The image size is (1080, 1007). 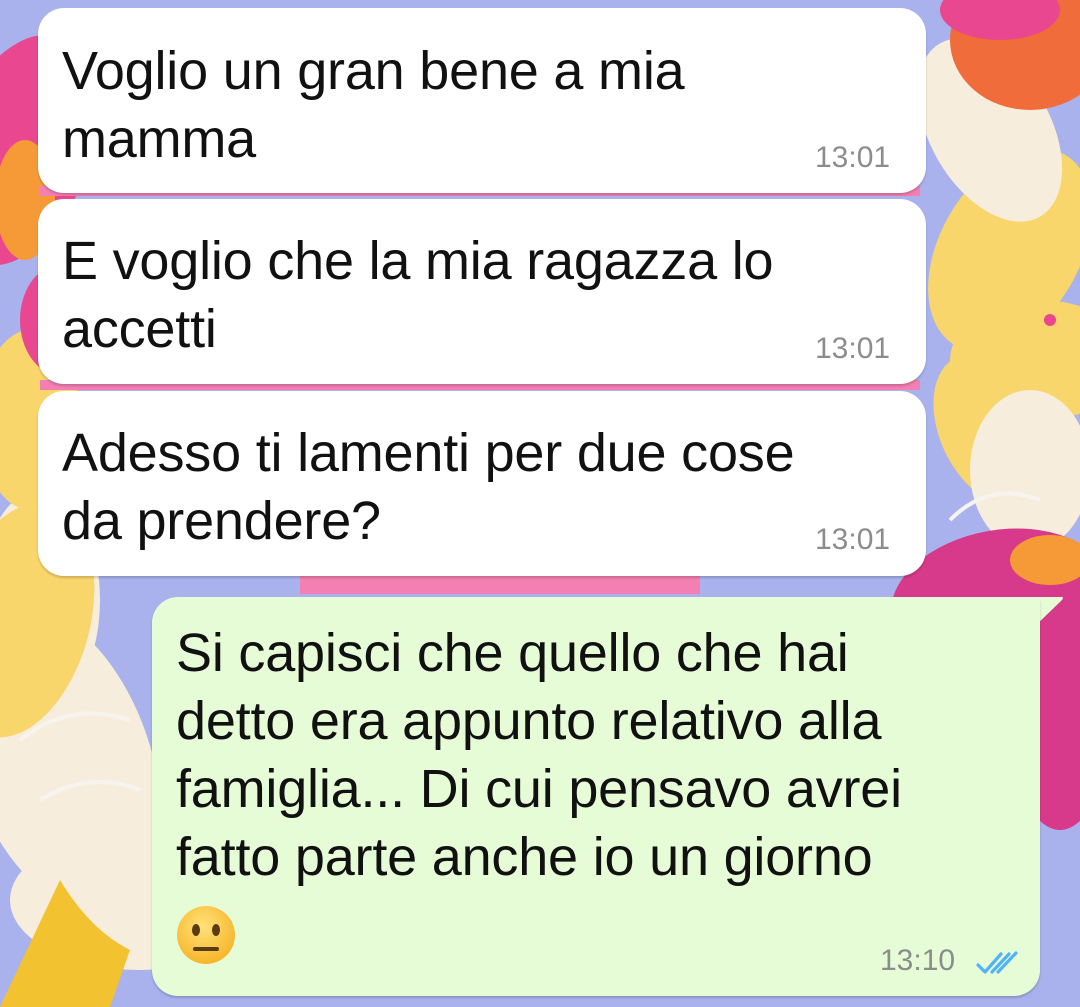 What do you see at coordinates (997, 962) in the screenshot?
I see `read-receipt-double-check-icon` at bounding box center [997, 962].